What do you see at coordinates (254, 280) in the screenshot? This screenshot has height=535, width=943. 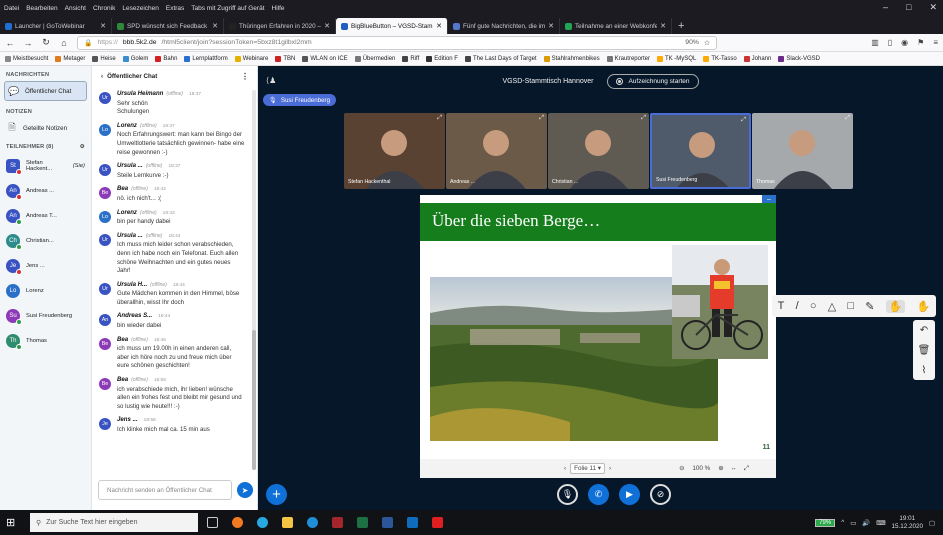 I see `chat-scrollbar` at bounding box center [254, 280].